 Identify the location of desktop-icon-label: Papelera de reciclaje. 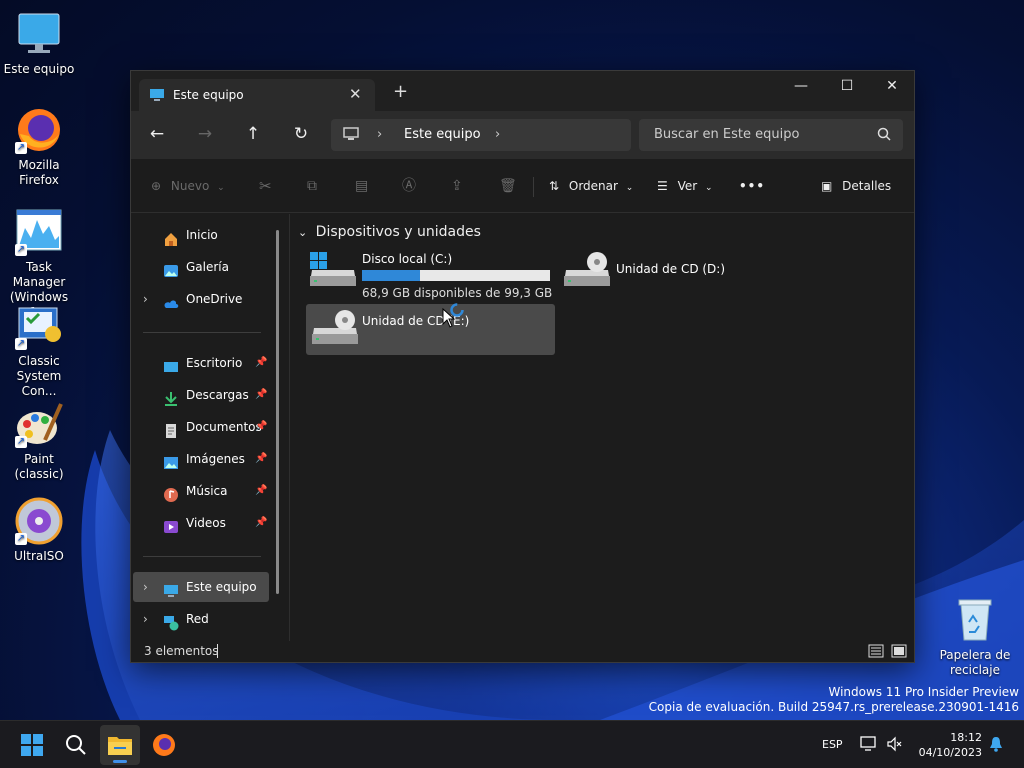
(975, 662).